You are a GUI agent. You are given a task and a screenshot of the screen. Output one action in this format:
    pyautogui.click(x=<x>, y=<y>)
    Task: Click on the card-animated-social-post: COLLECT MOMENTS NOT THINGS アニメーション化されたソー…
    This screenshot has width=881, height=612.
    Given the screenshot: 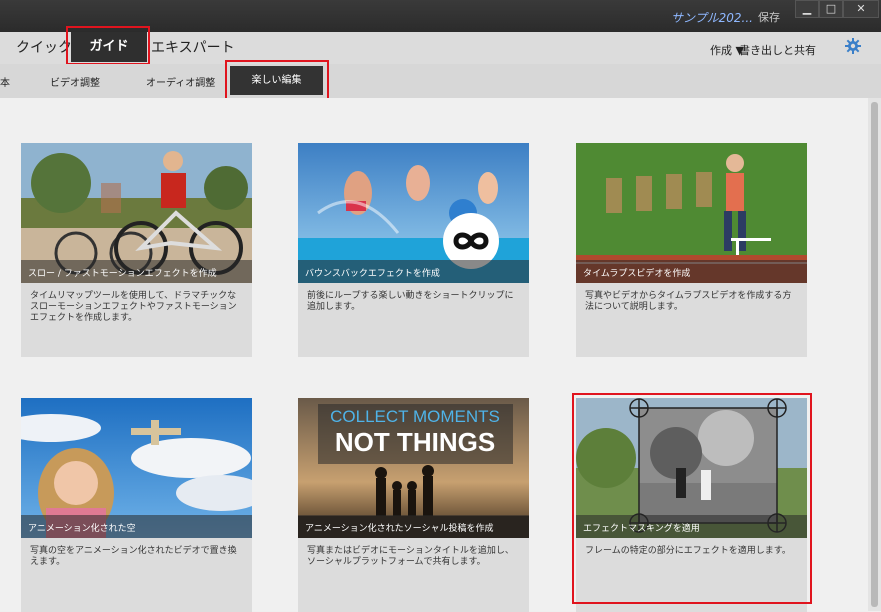 What is the action you would take?
    pyautogui.click(x=413, y=505)
    